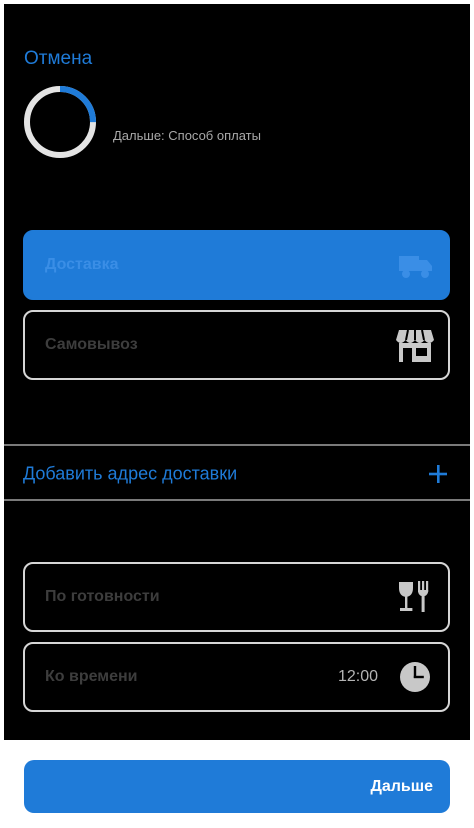 This screenshot has width=474, height=828. Describe the element at coordinates (91, 676) in the screenshot. I see `option-scheduled-label: Ко времени` at that location.